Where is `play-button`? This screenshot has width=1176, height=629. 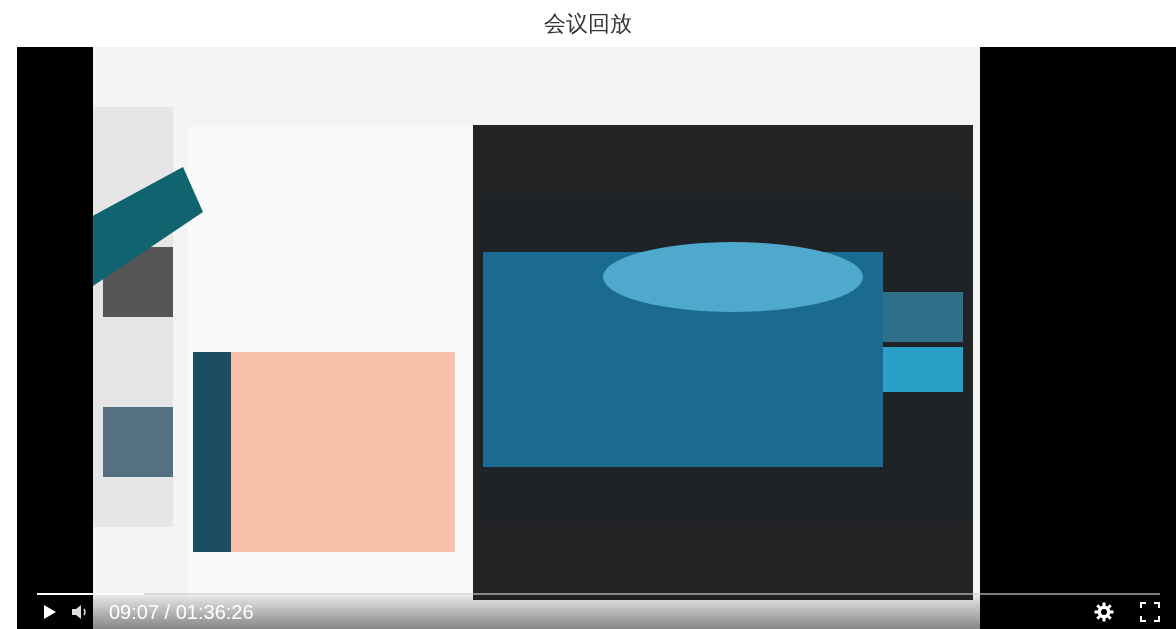
play-button is located at coordinates (50, 612).